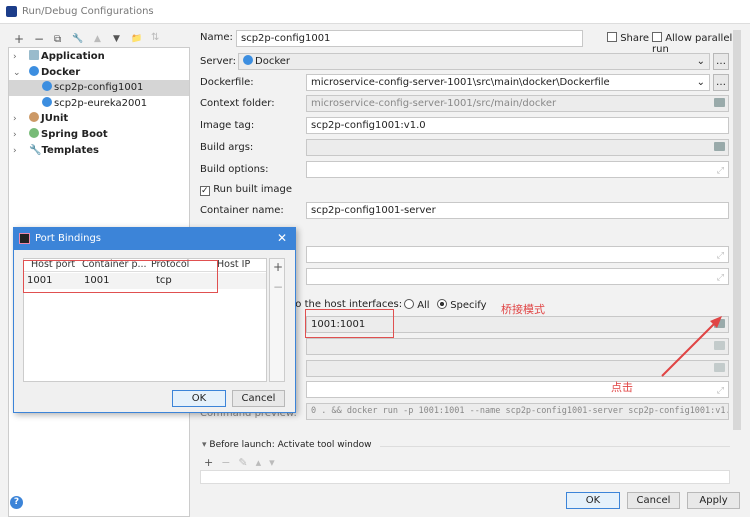 The width and height of the screenshot is (750, 517). What do you see at coordinates (689, 349) in the screenshot?
I see `arrow-line` at bounding box center [689, 349].